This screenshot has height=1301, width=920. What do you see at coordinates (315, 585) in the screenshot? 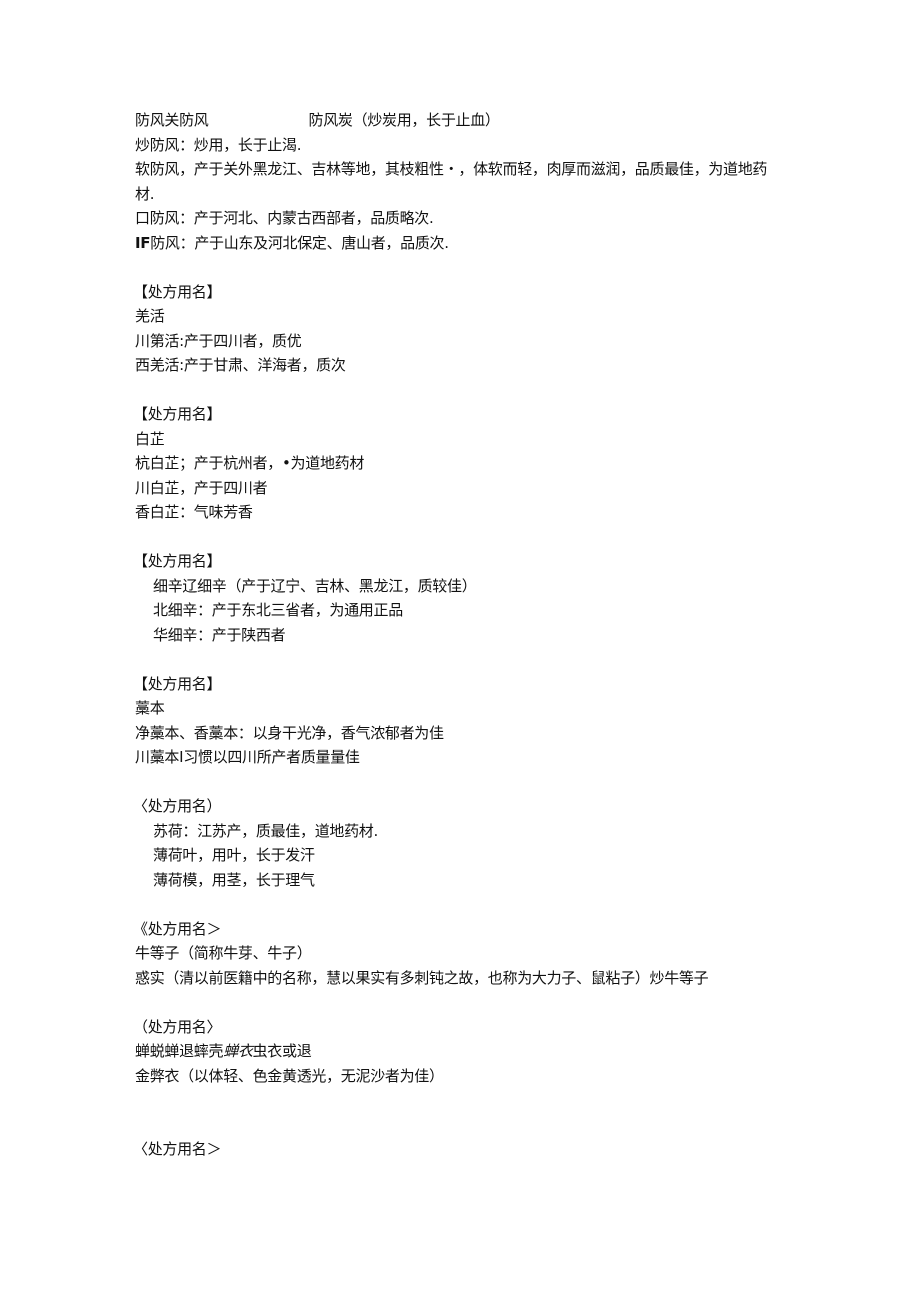
I see `xixin-item: 细辛辽细辛（产于辽宁、吉林、黑龙江，质较佳）` at bounding box center [315, 585].